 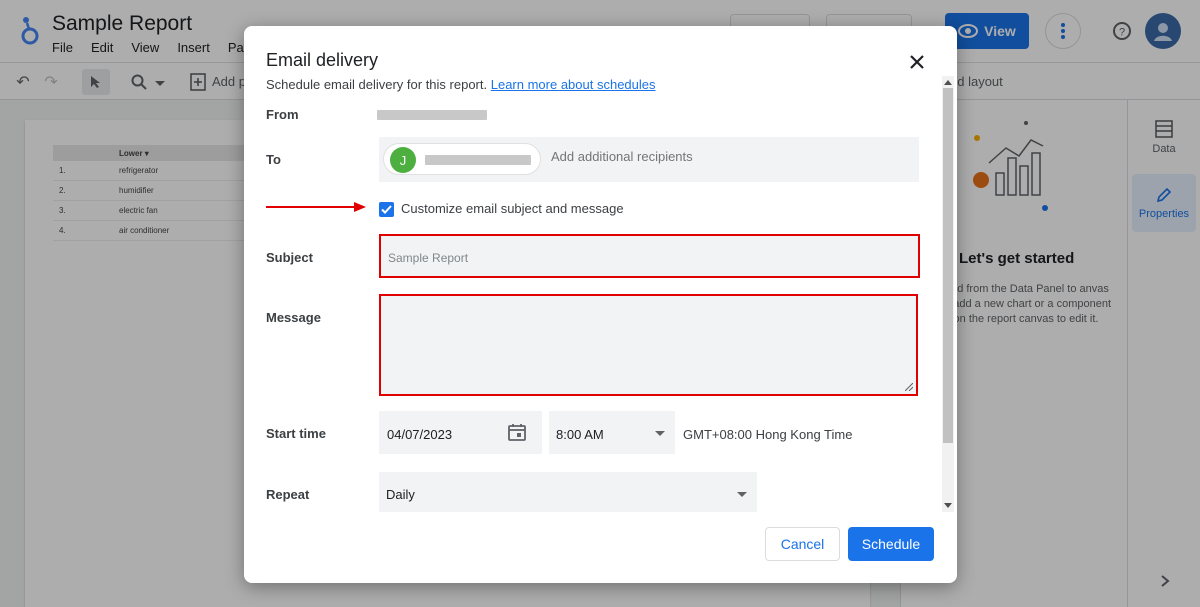 I want to click on scroll-up-arrow-icon, so click(x=948, y=82).